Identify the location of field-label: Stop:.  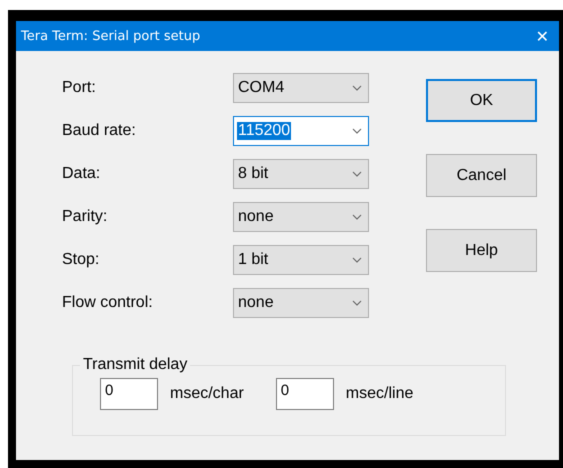
(81, 260).